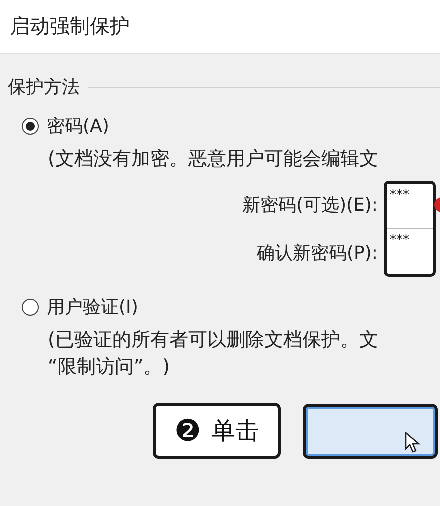 This screenshot has width=440, height=506. I want to click on group-title: 保护方法, so click(44, 87).